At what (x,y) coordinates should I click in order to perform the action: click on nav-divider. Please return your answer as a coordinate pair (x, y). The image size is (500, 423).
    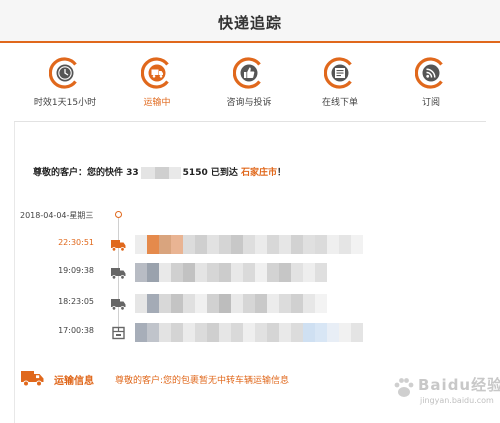
    Looking at the image, I should click on (250, 121).